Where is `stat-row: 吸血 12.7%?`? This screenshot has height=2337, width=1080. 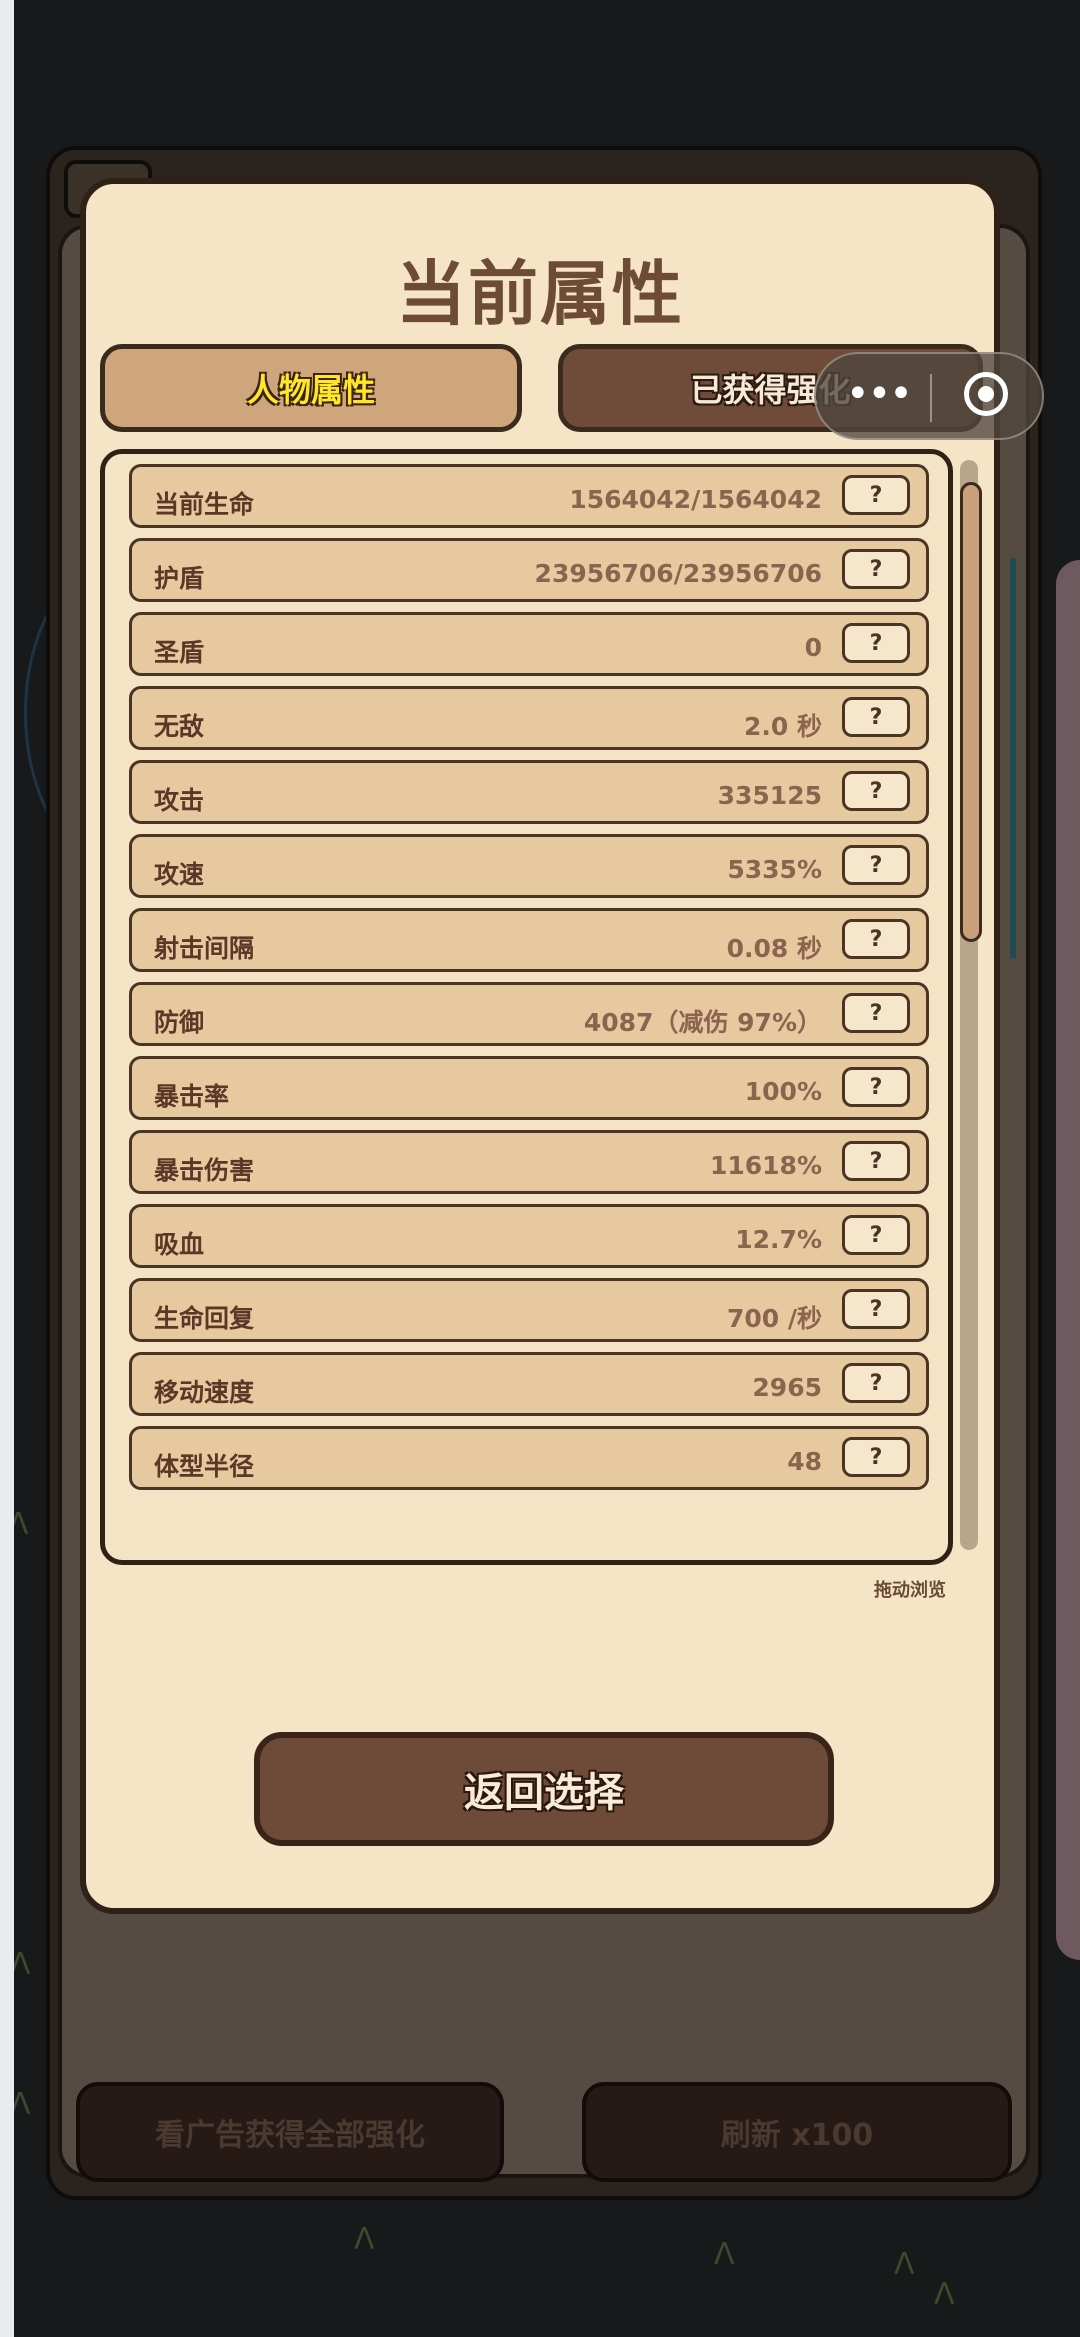
stat-row: 吸血 12.7%? is located at coordinates (529, 1236).